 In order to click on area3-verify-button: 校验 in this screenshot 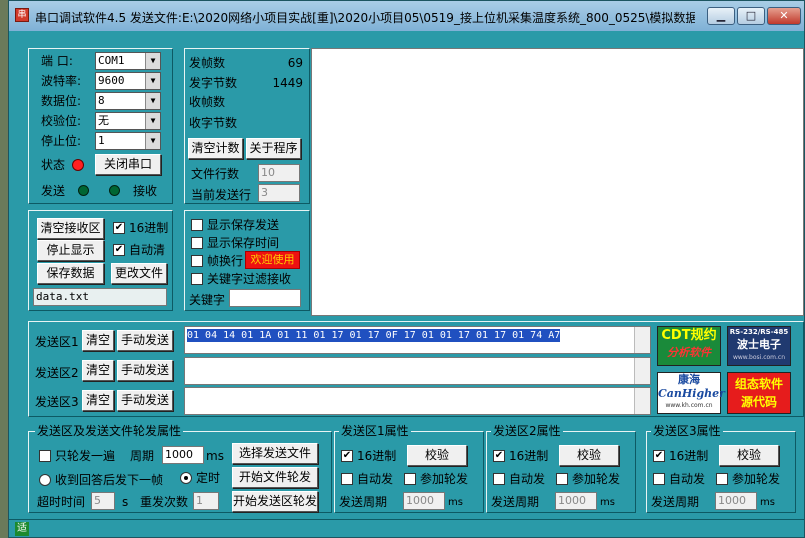, I will do `click(749, 455)`.